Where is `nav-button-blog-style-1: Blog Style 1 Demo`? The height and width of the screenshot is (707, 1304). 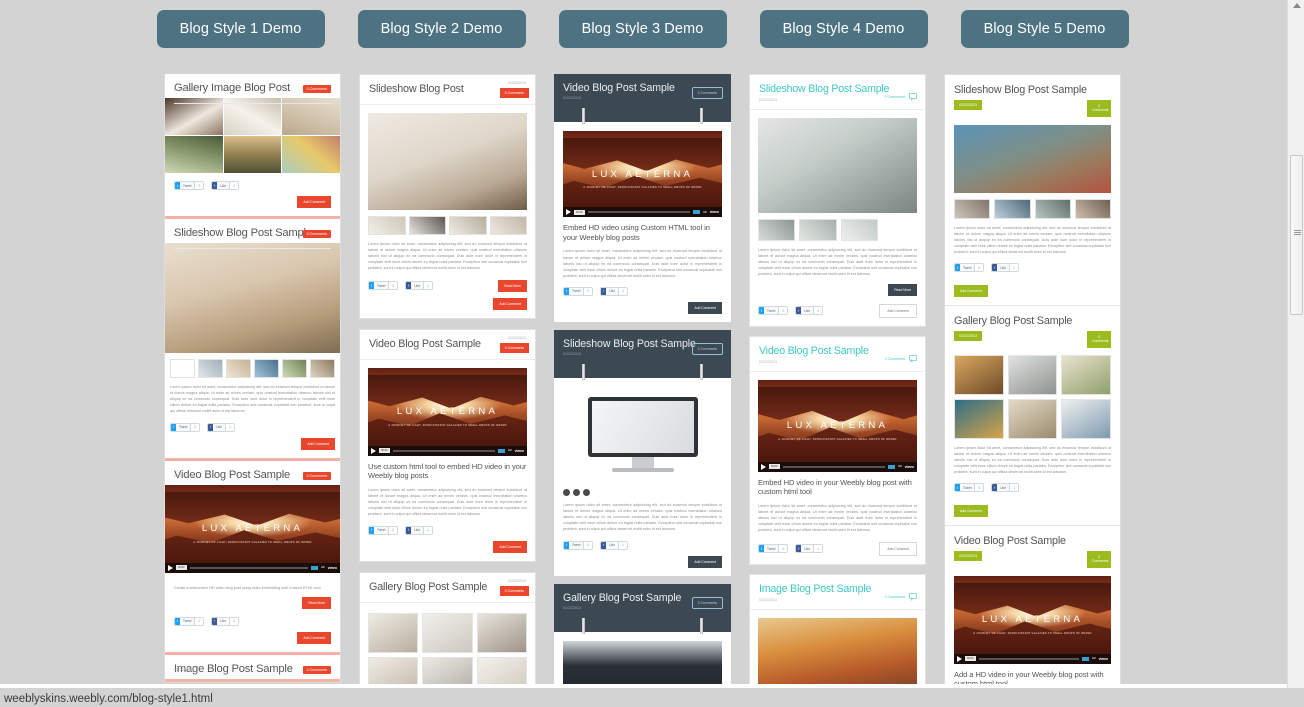 nav-button-blog-style-1: Blog Style 1 Demo is located at coordinates (240, 29).